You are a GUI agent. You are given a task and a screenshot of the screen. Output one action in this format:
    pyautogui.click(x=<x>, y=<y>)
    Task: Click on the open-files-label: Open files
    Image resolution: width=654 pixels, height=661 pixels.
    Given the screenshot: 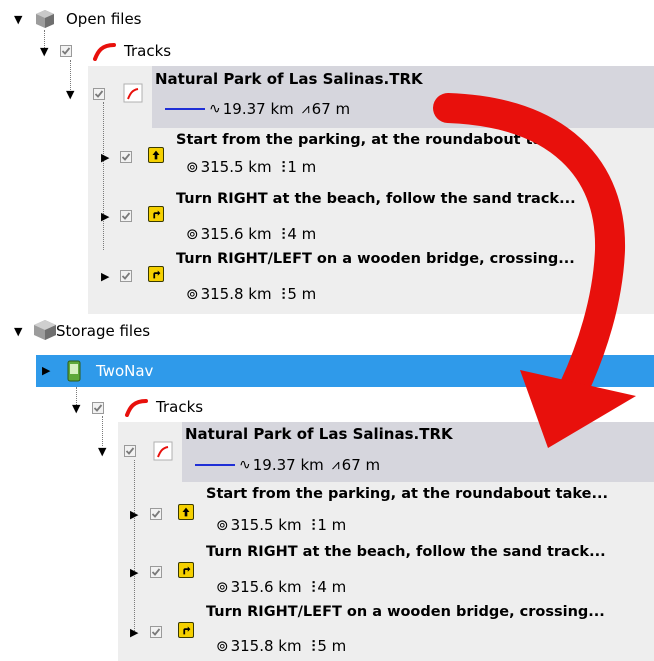 What is the action you would take?
    pyautogui.click(x=104, y=19)
    